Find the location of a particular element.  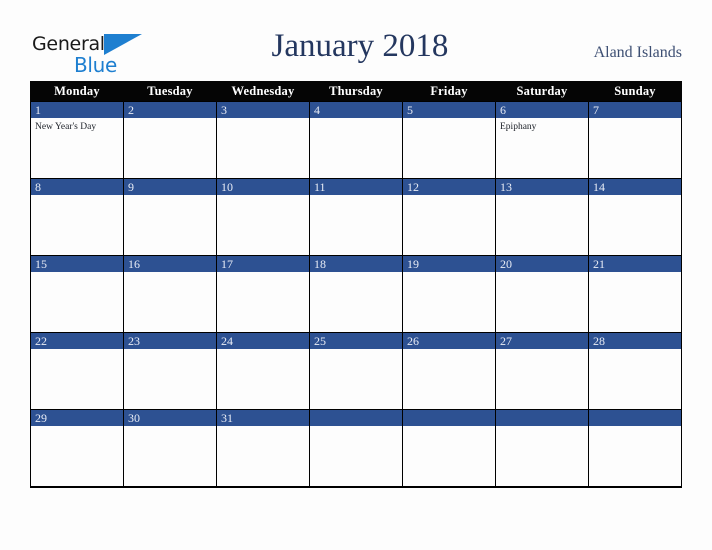

date-number: 15 is located at coordinates (41, 264).